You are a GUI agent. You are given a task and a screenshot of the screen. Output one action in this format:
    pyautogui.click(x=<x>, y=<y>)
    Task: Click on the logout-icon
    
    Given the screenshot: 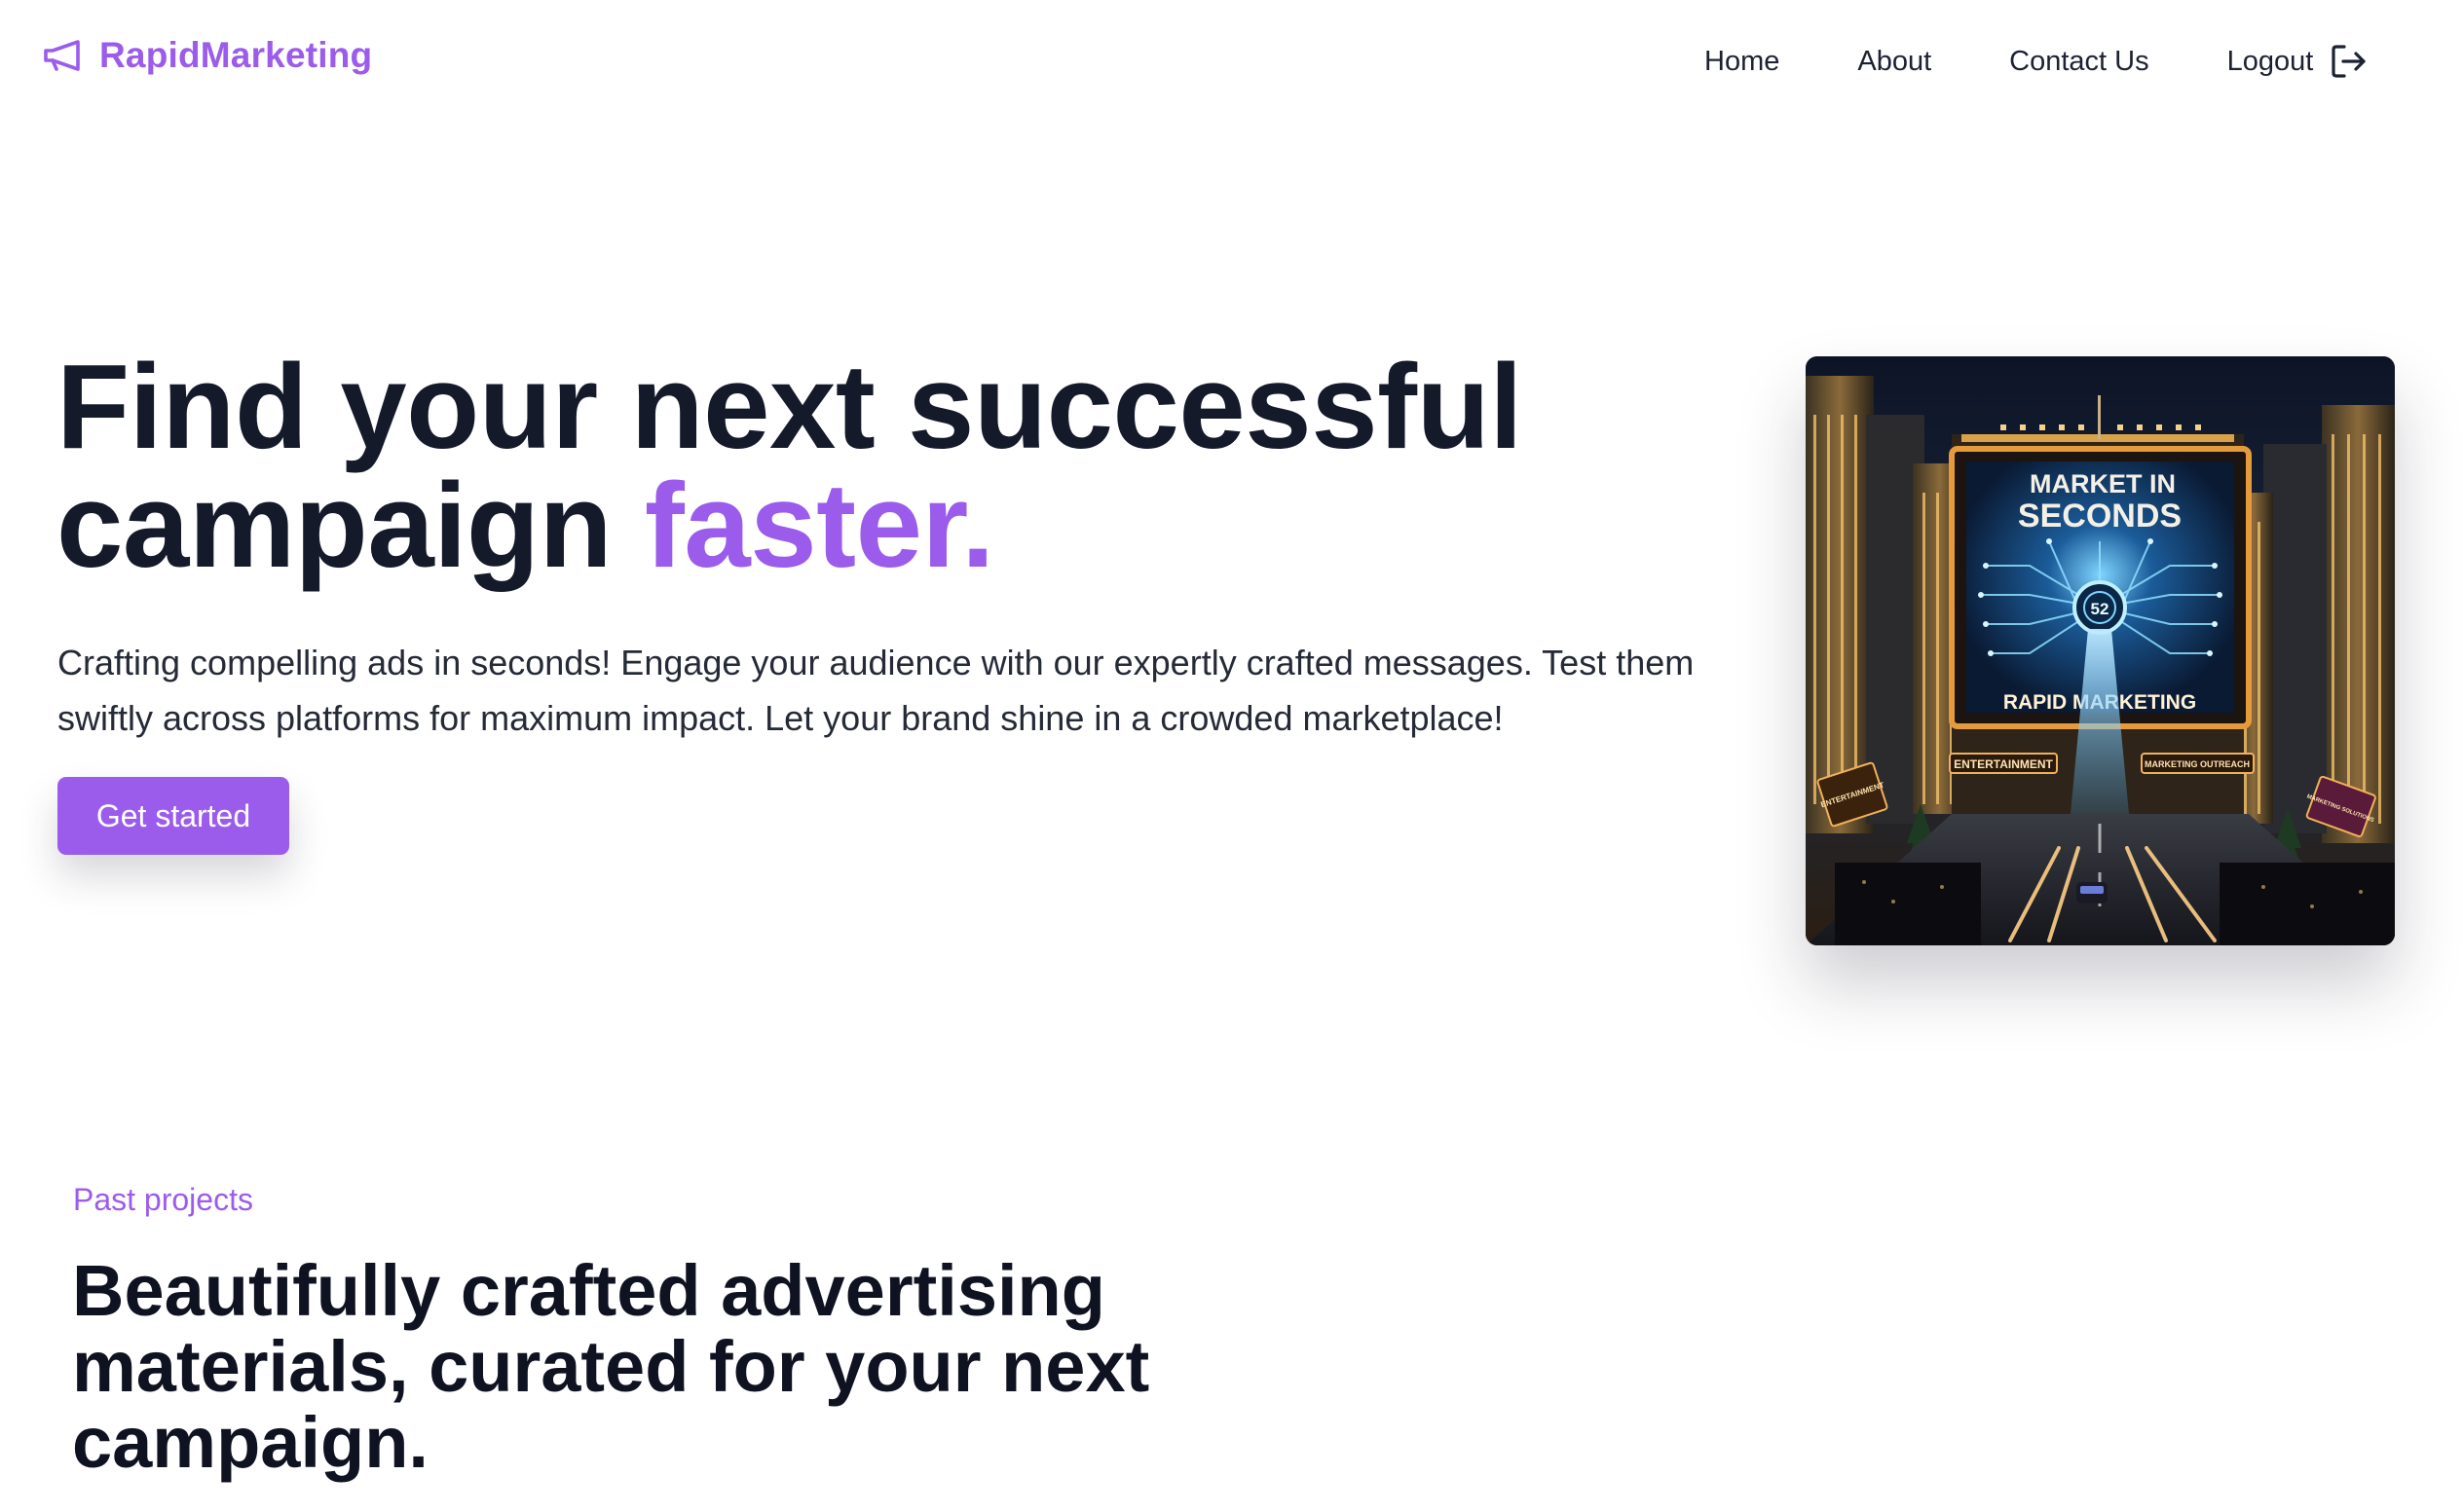 What is the action you would take?
    pyautogui.click(x=2349, y=61)
    